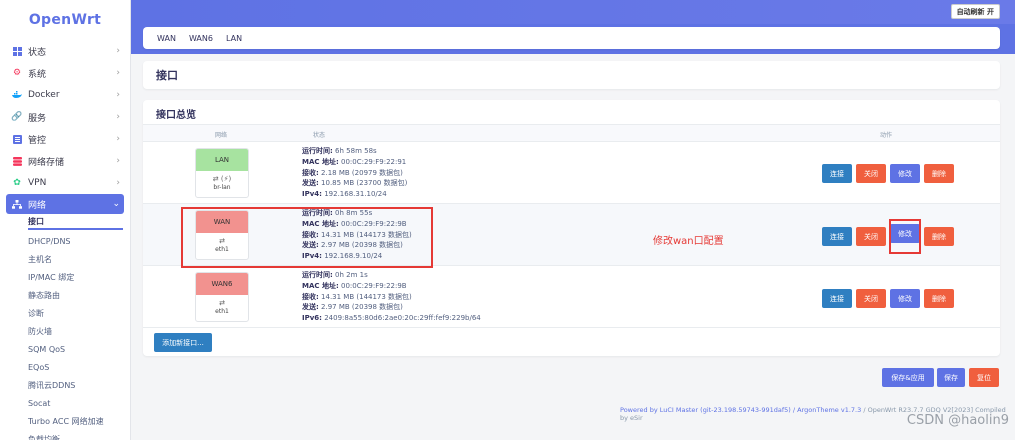  What do you see at coordinates (65, 117) in the screenshot?
I see `sidebar-item-services: 🔗 服务 ›` at bounding box center [65, 117].